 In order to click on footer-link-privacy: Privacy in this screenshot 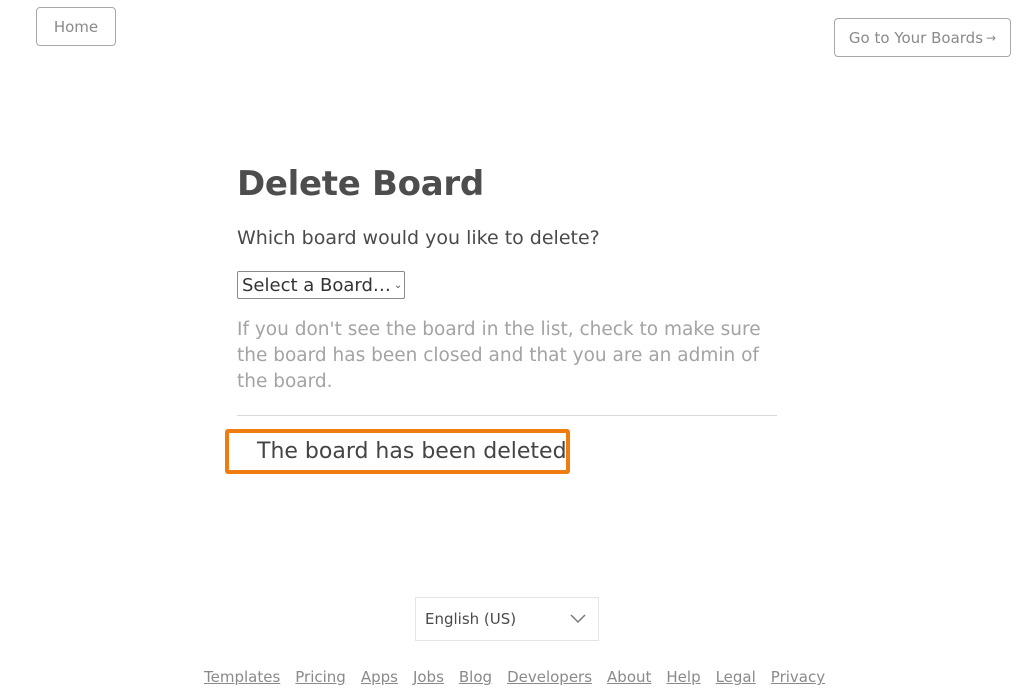, I will do `click(798, 677)`.